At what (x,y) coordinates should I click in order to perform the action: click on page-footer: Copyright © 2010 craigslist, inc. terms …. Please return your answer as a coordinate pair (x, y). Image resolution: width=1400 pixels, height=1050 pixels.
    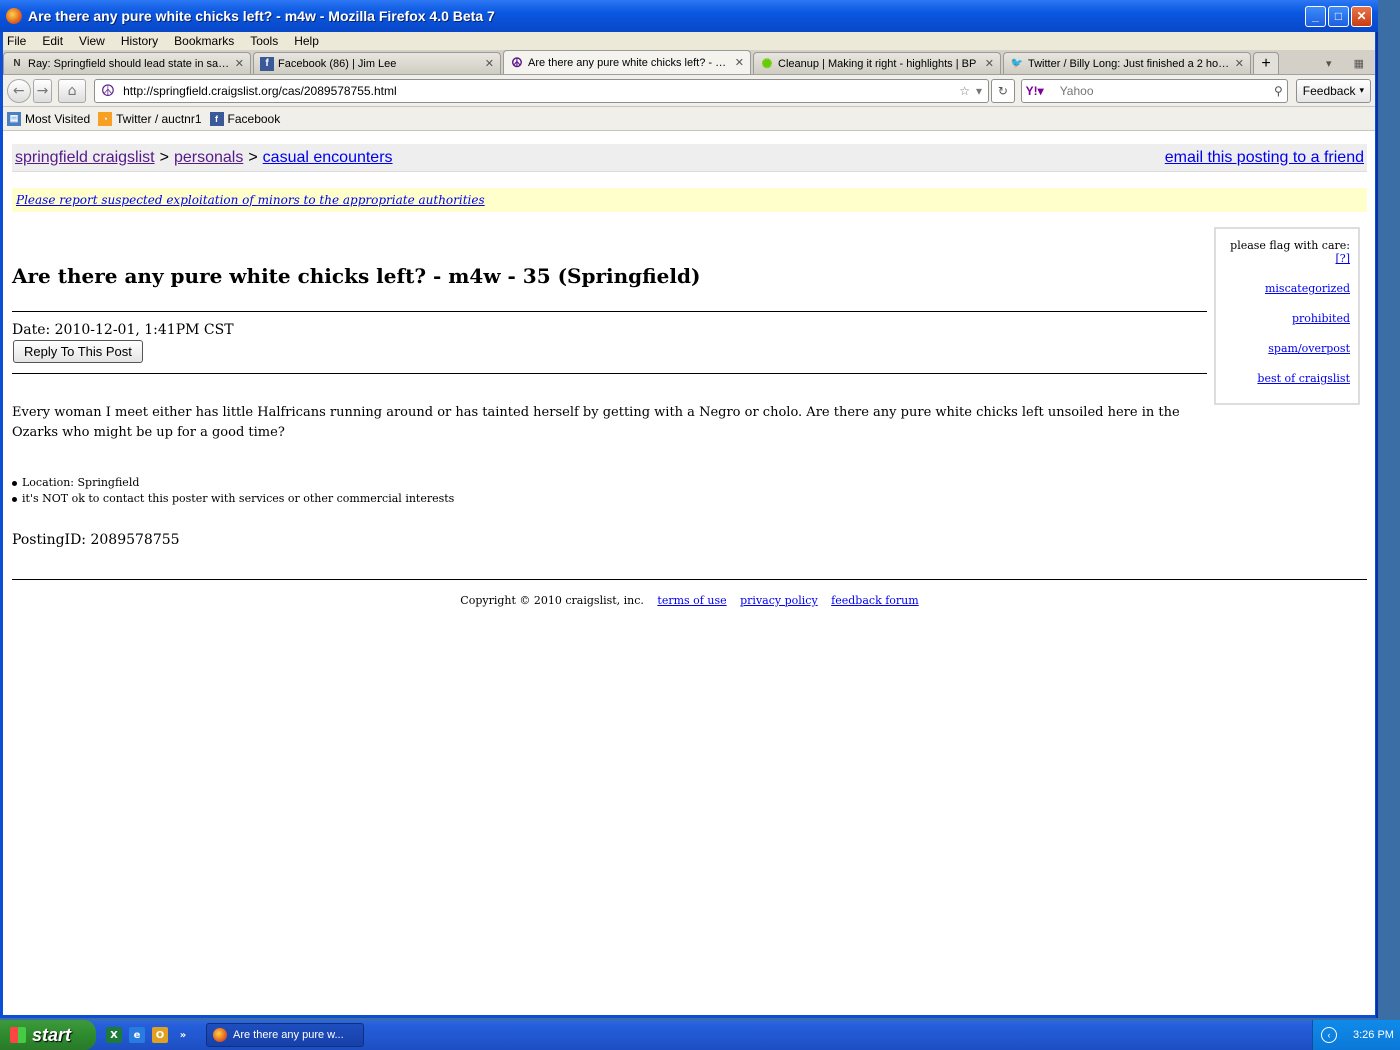
    Looking at the image, I should click on (689, 600).